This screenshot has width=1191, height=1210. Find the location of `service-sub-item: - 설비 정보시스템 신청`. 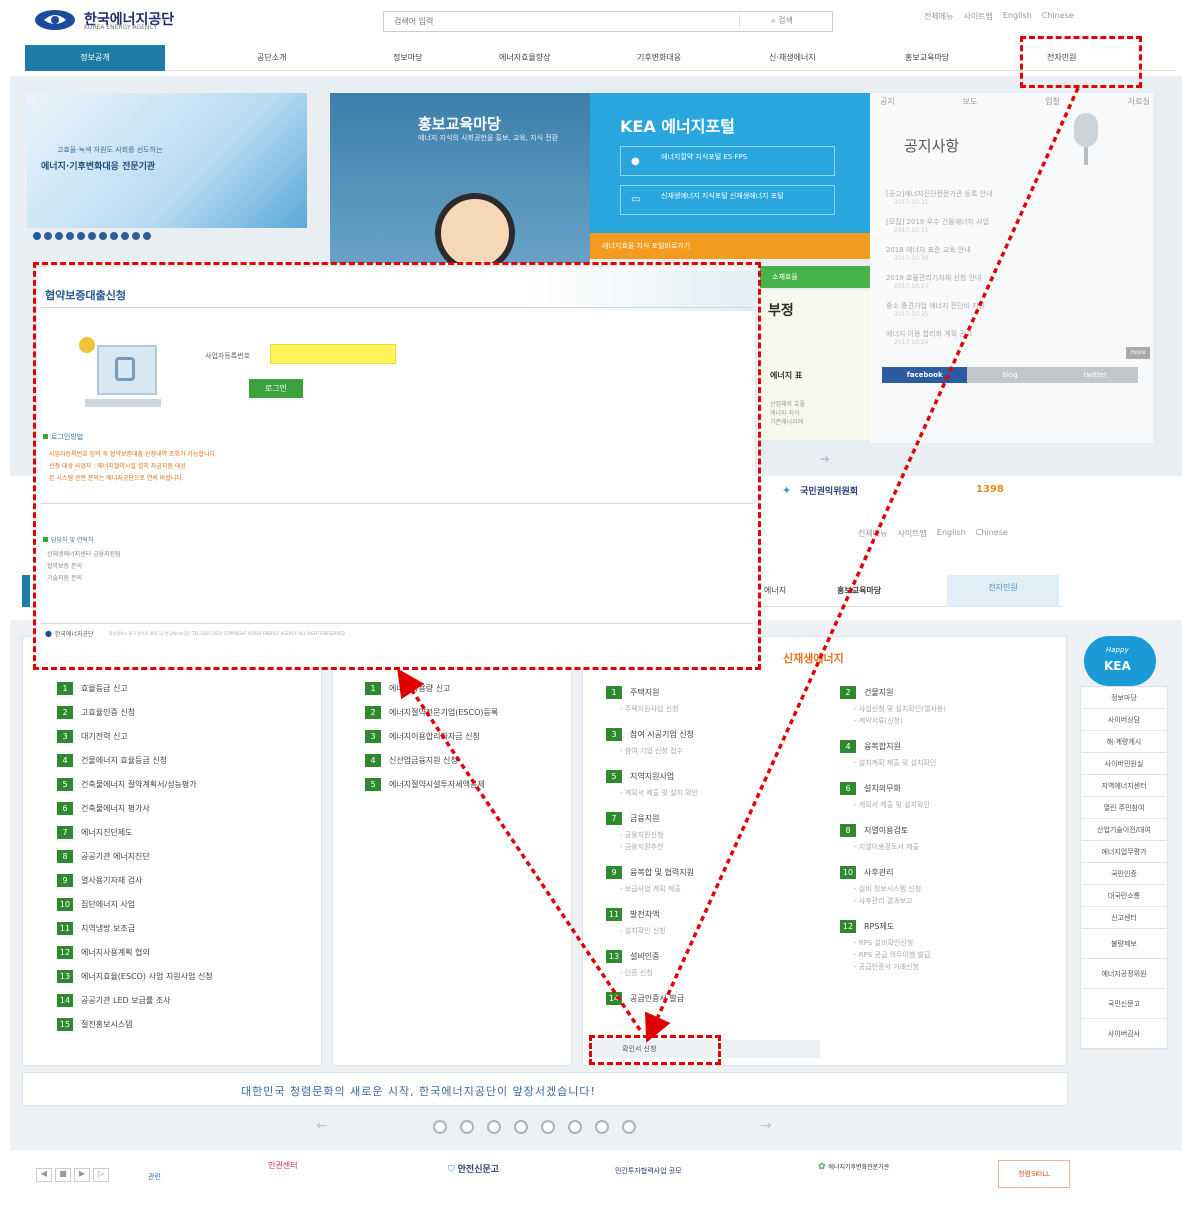

service-sub-item: - 설비 정보시스템 신청 is located at coordinates (942, 889).